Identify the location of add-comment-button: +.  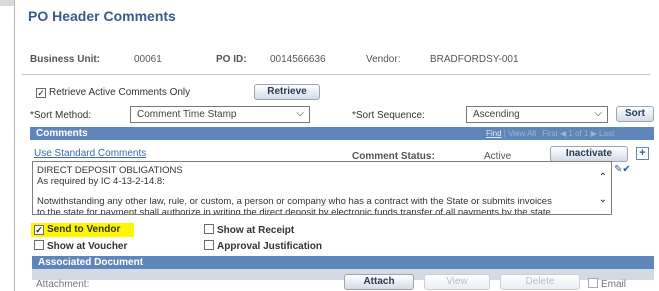
(642, 153).